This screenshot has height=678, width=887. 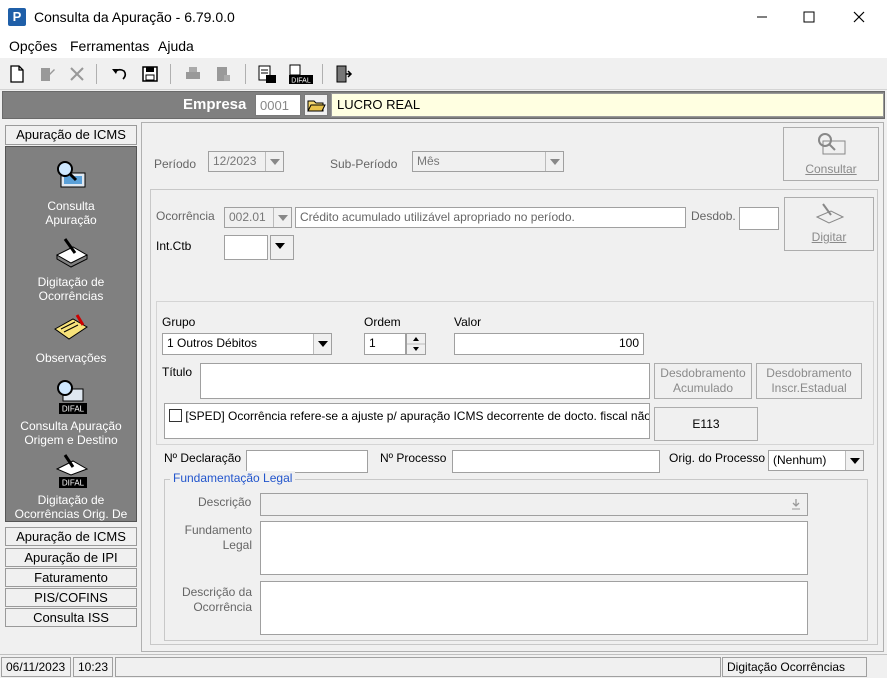 I want to click on sidebar-tab-consulta-iss: Consulta ISS, so click(x=71, y=617).